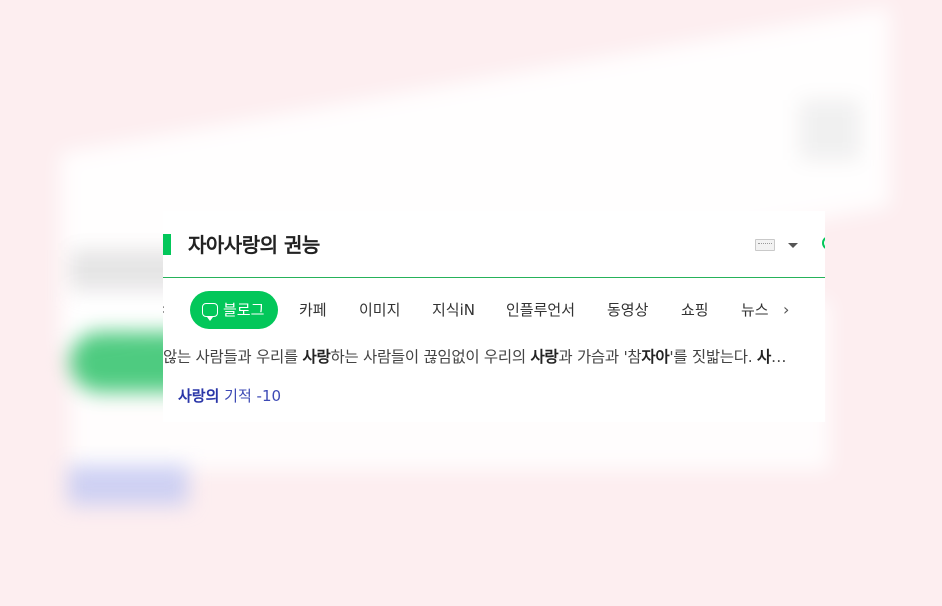  What do you see at coordinates (713, 357) in the screenshot?
I see `snippet-text: '를 짓밟는다.` at bounding box center [713, 357].